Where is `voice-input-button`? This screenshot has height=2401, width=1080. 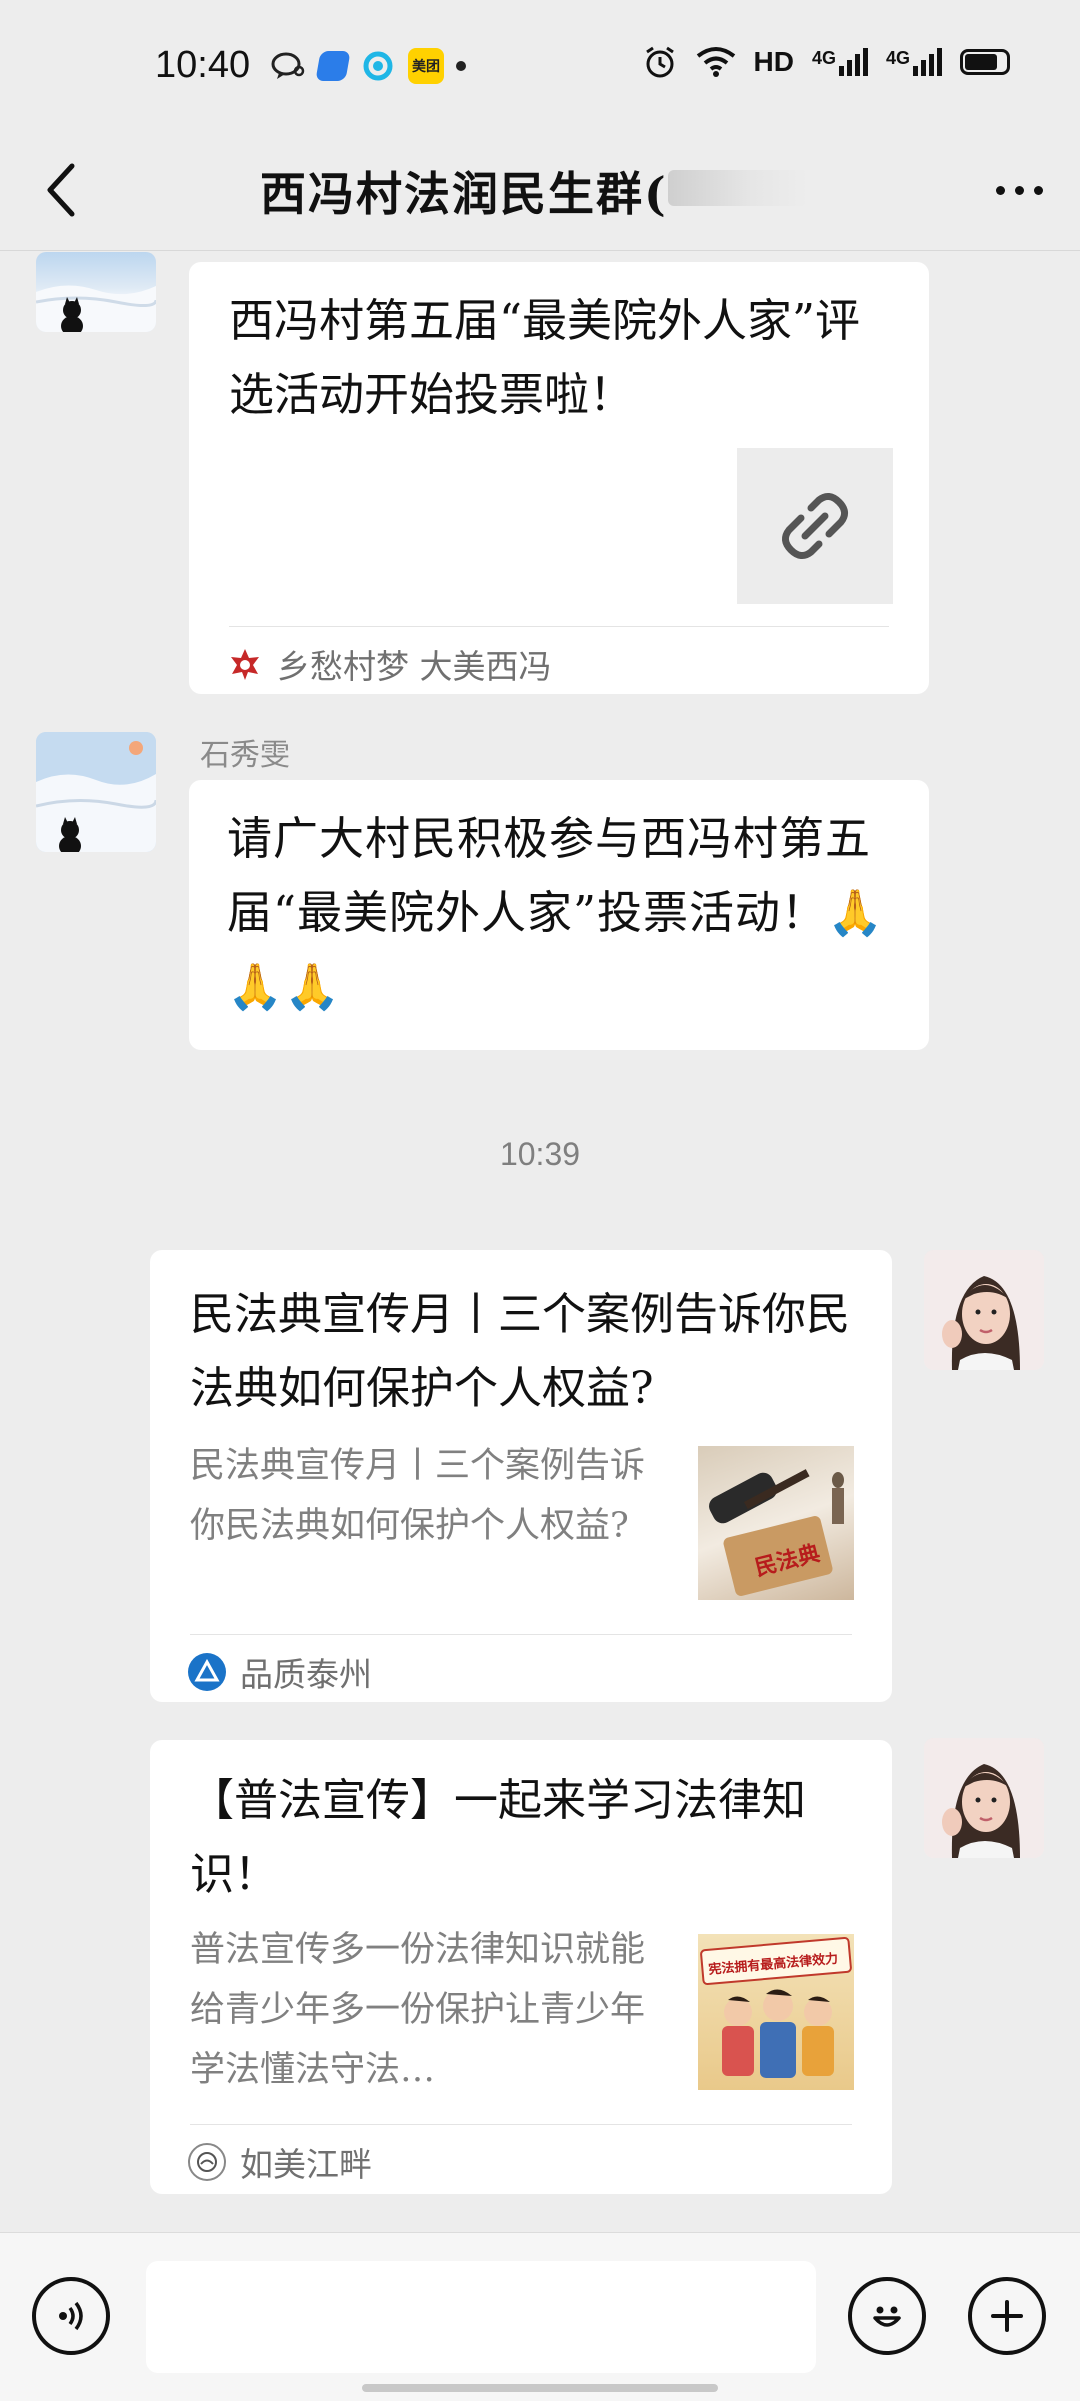 voice-input-button is located at coordinates (71, 2316).